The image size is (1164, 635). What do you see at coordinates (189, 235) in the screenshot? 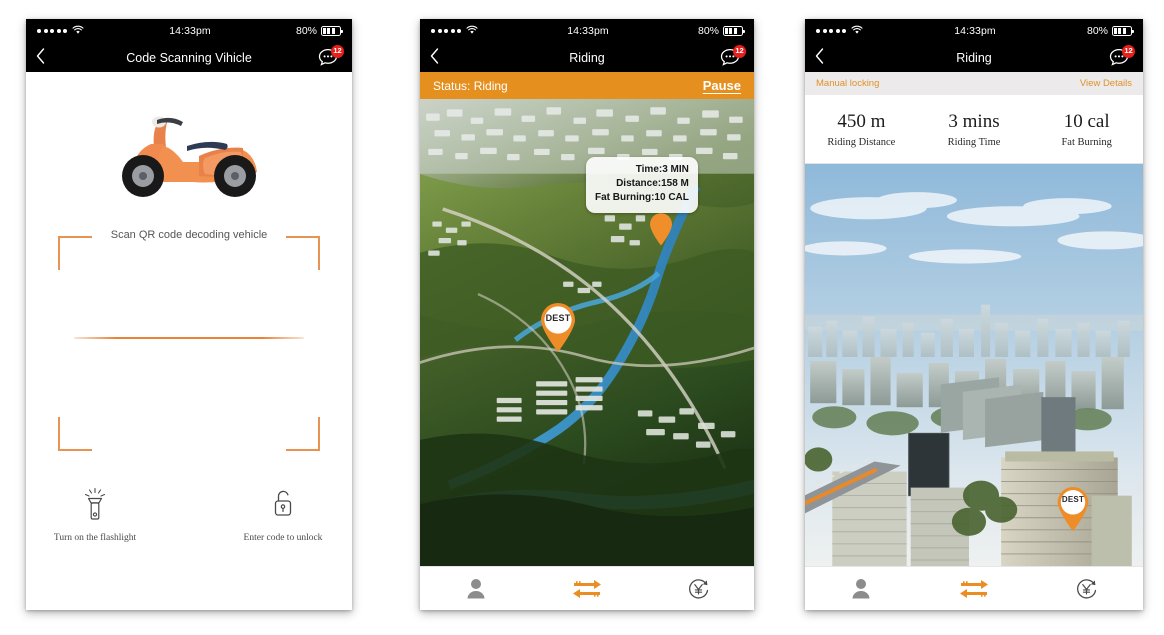
I see `scan-hint-text: Scan QR code decoding vehicle` at bounding box center [189, 235].